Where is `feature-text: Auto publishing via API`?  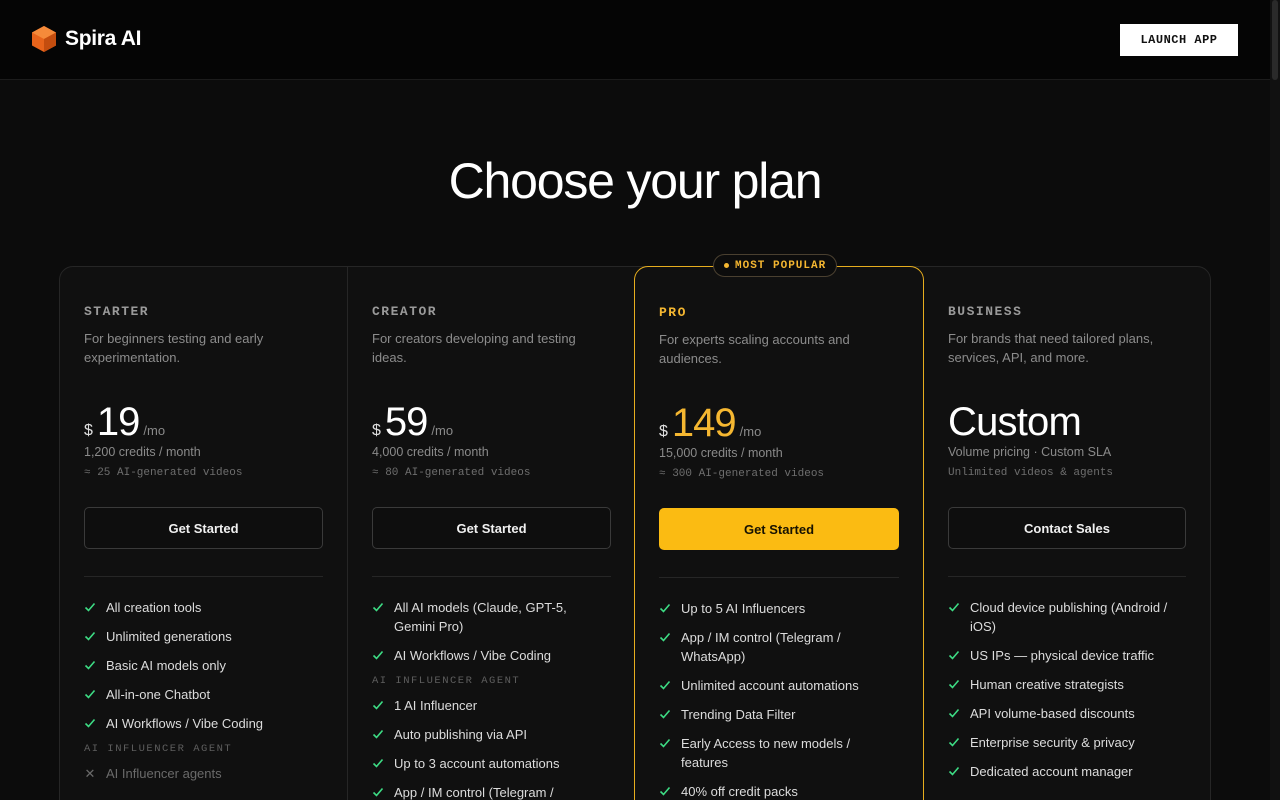 feature-text: Auto publishing via API is located at coordinates (460, 734).